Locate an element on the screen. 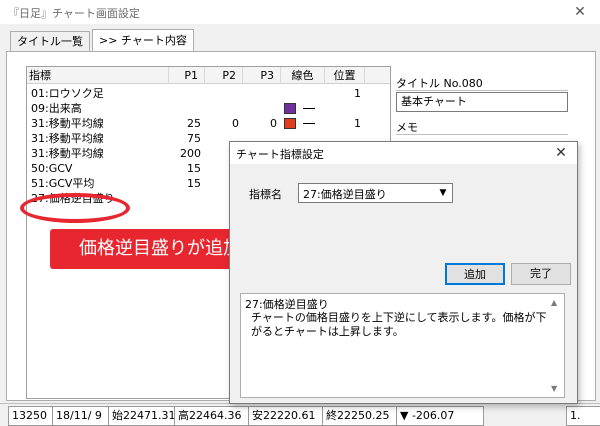  header-position: 位置 is located at coordinates (345, 75).